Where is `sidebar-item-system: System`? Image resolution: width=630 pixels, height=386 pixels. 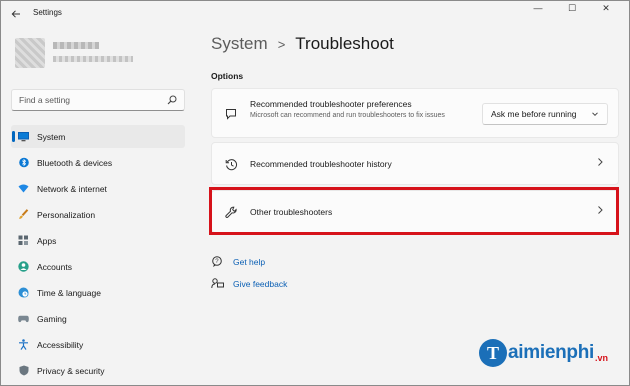
sidebar-item-system: System is located at coordinates (98, 136).